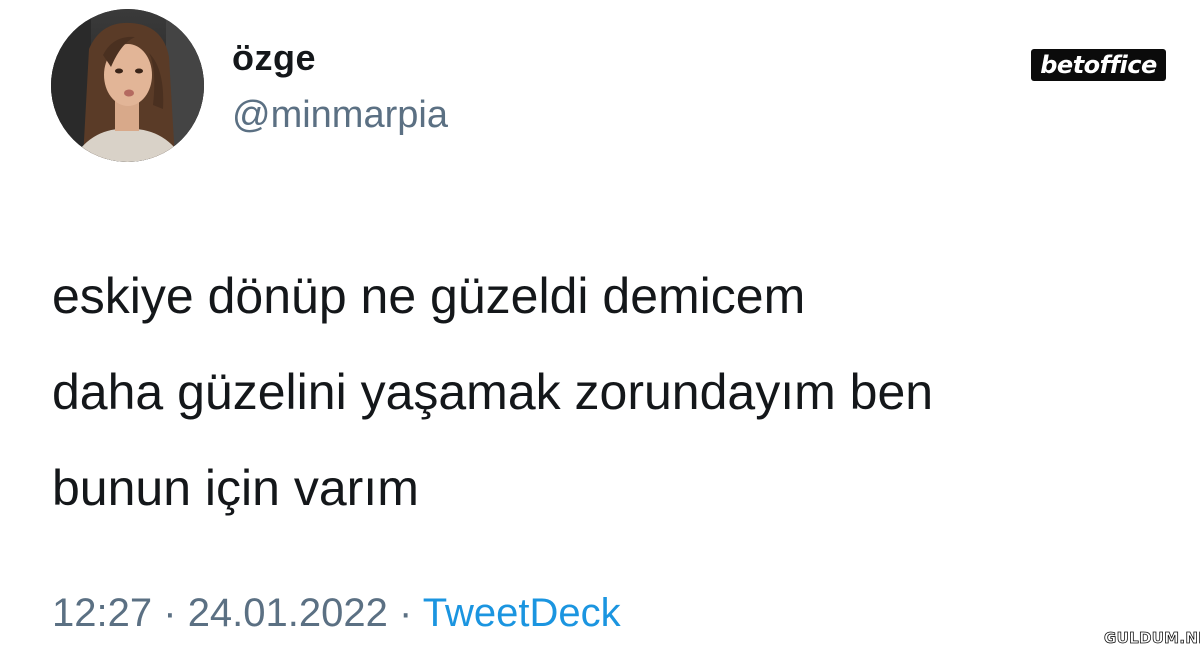 The height and width of the screenshot is (653, 1200). Describe the element at coordinates (235, 488) in the screenshot. I see `tweet-text-line: bunun için varım` at that location.